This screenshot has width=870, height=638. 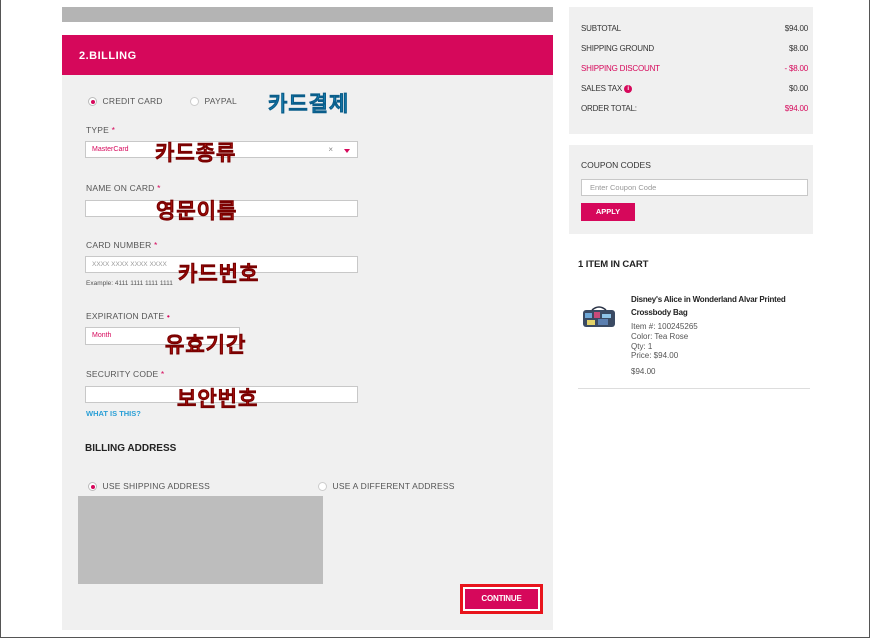 What do you see at coordinates (347, 151) in the screenshot?
I see `chevron-down-icon` at bounding box center [347, 151].